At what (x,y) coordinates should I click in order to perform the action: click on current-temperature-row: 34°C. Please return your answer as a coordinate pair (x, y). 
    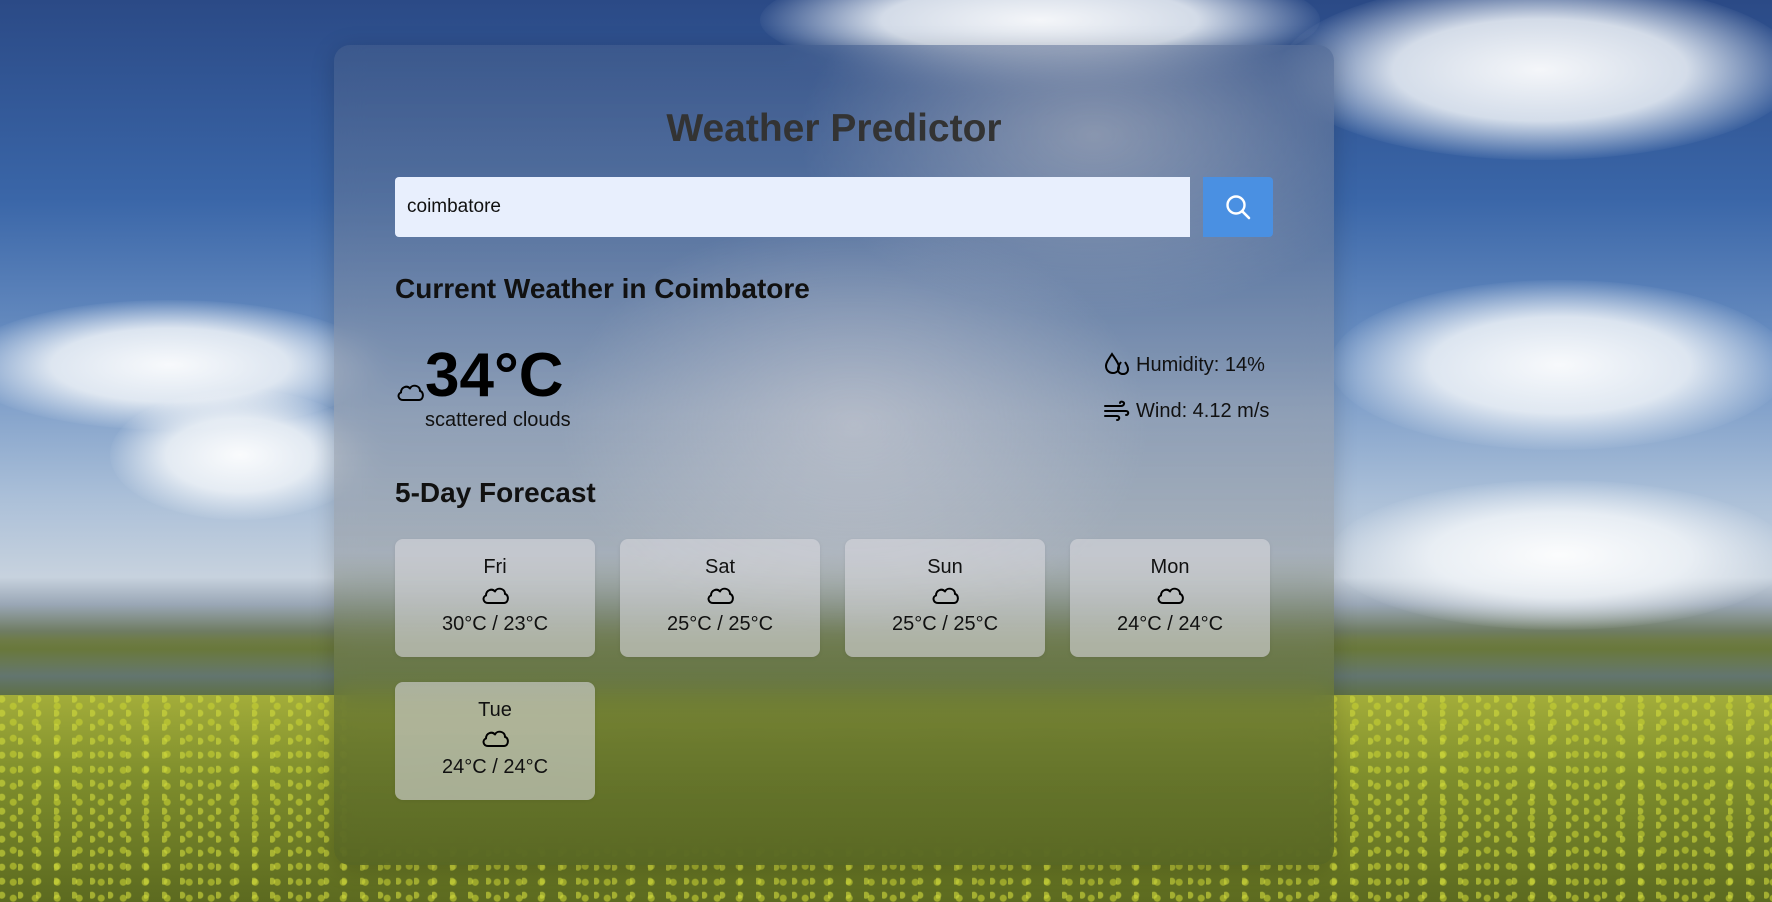
    Looking at the image, I should click on (479, 376).